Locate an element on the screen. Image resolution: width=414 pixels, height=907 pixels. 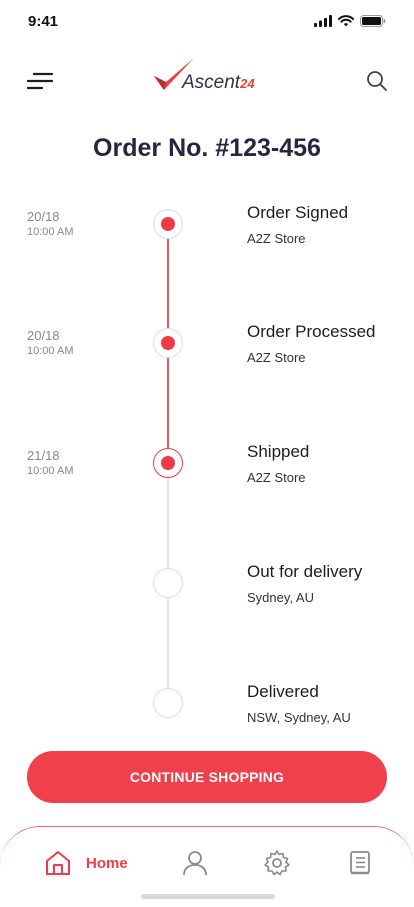
logo-text: Ascent is located at coordinates (211, 82).